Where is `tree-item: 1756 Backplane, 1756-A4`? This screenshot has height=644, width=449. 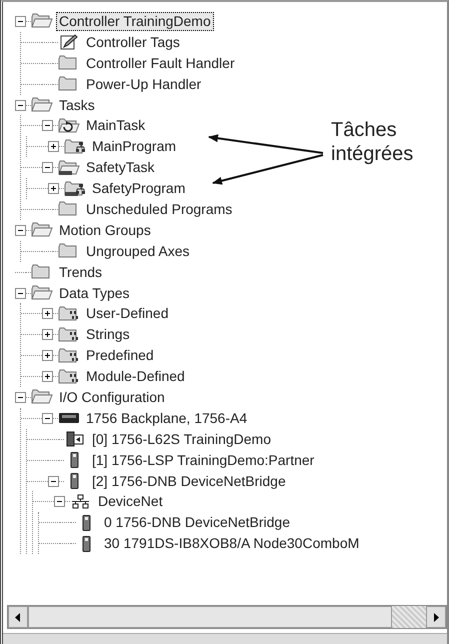 tree-item: 1756 Backplane, 1756-A4 is located at coordinates (166, 418).